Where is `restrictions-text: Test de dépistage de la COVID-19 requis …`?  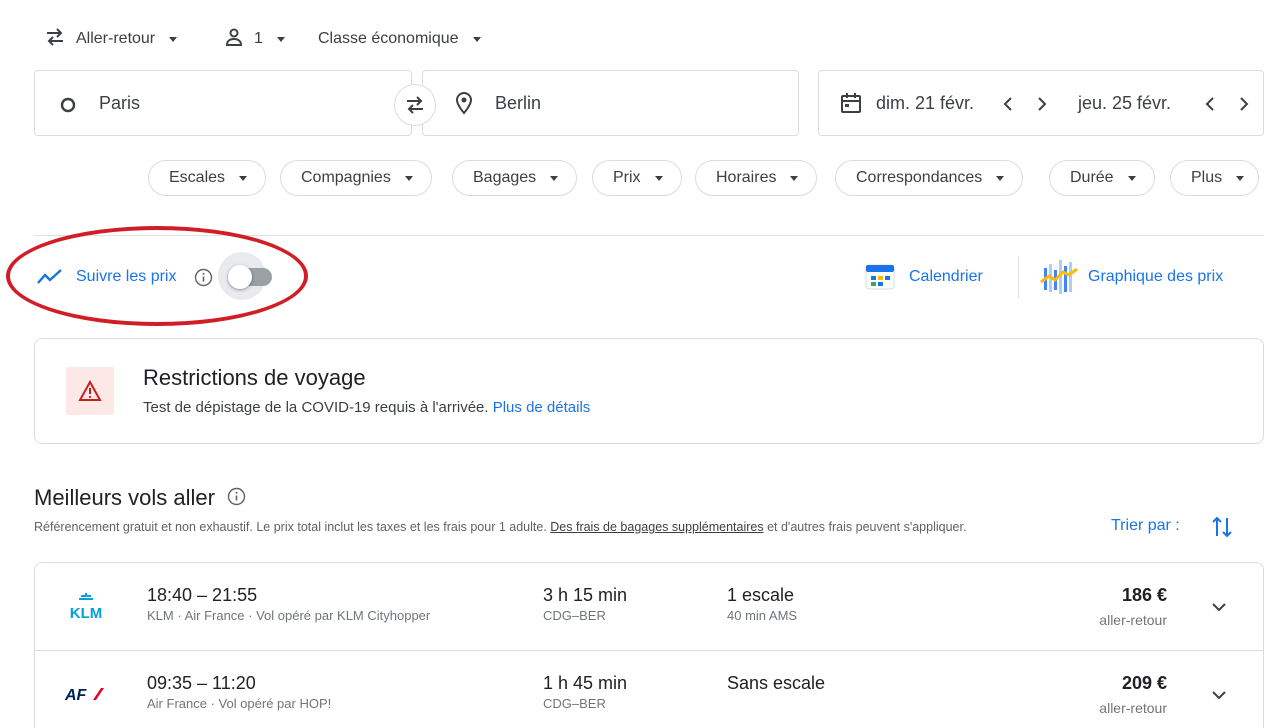 restrictions-text: Test de dépistage de la COVID-19 requis … is located at coordinates (316, 407).